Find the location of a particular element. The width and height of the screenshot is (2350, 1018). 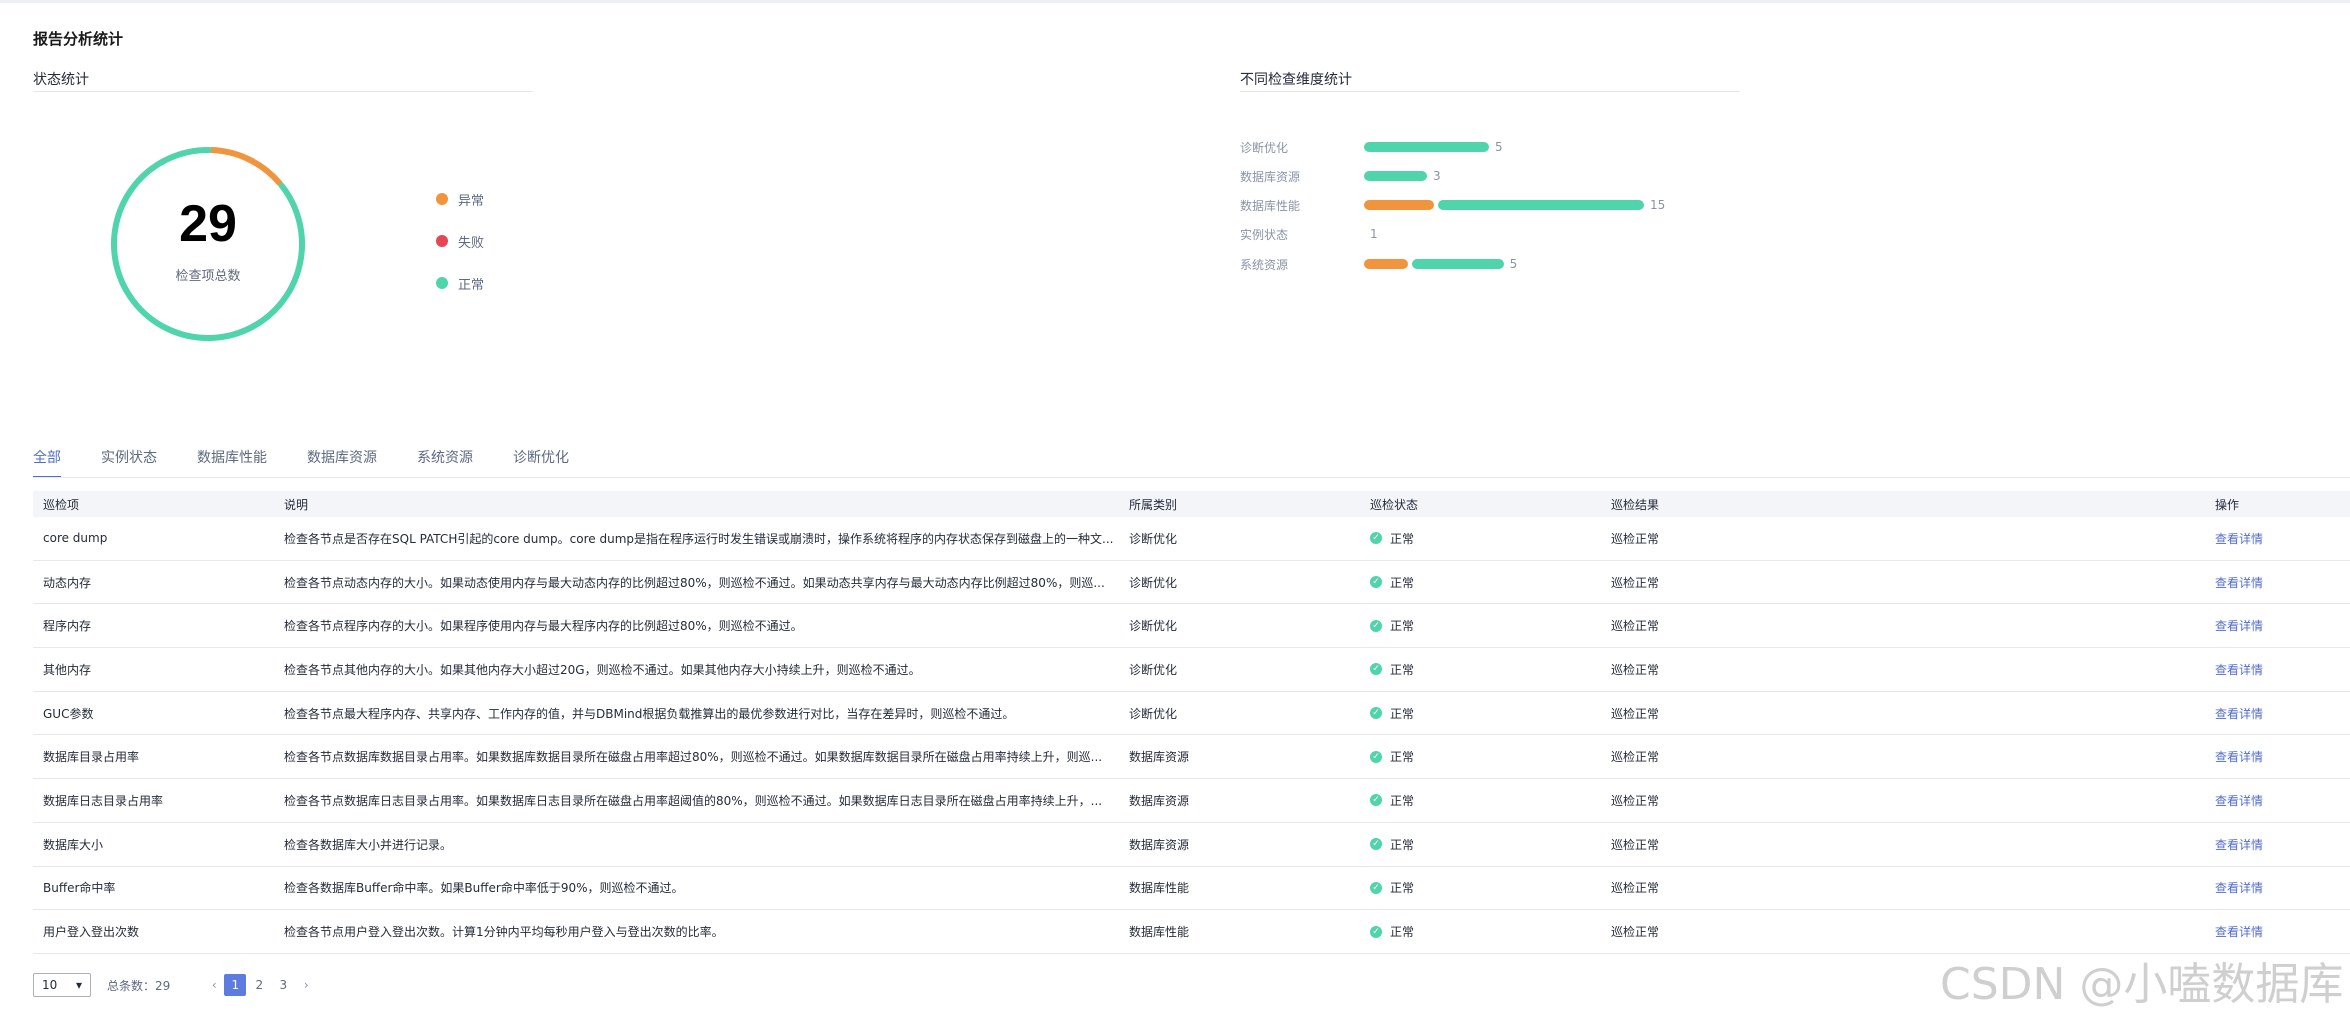

legend-failed: 失败 is located at coordinates (460, 241).